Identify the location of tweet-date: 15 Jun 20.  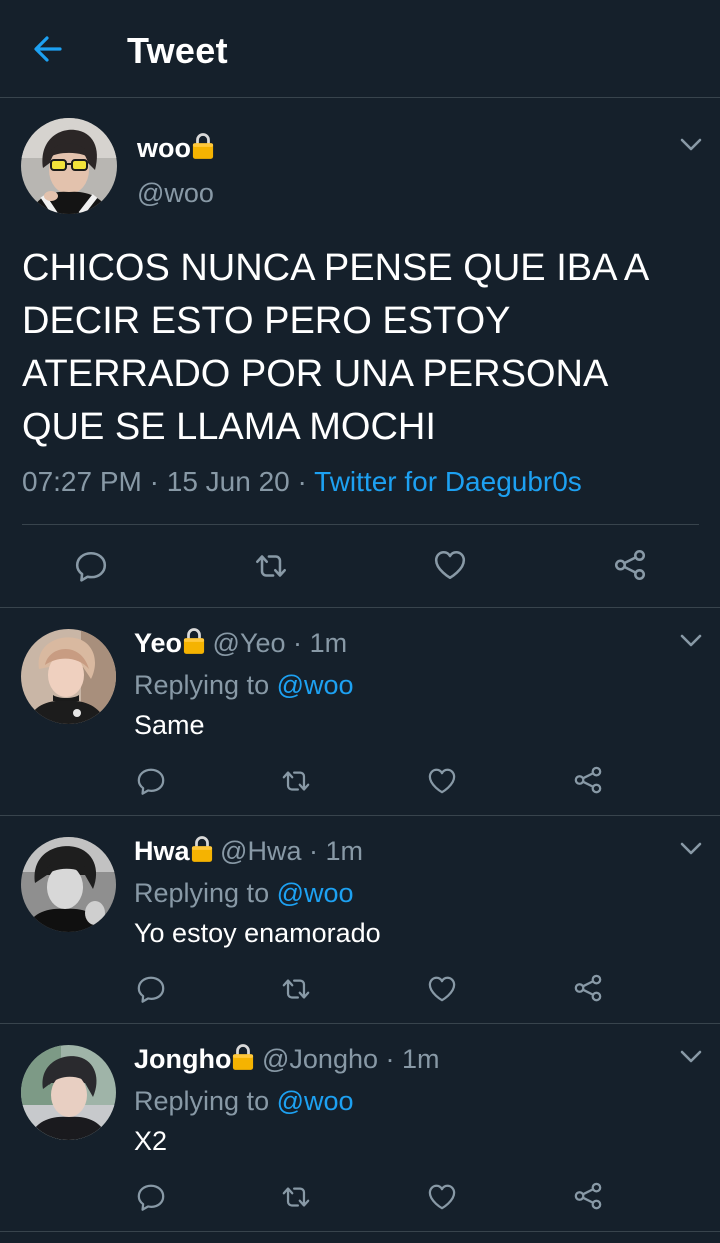
(228, 481).